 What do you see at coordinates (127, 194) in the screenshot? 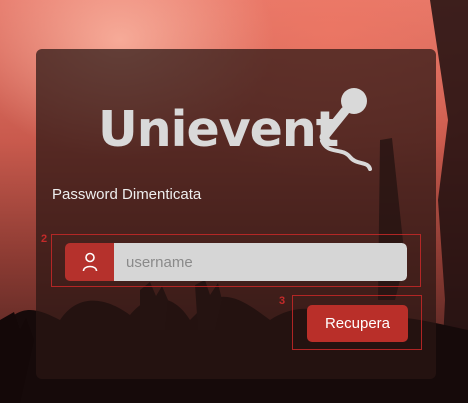
I see `form-title: Password Dimenticata` at bounding box center [127, 194].